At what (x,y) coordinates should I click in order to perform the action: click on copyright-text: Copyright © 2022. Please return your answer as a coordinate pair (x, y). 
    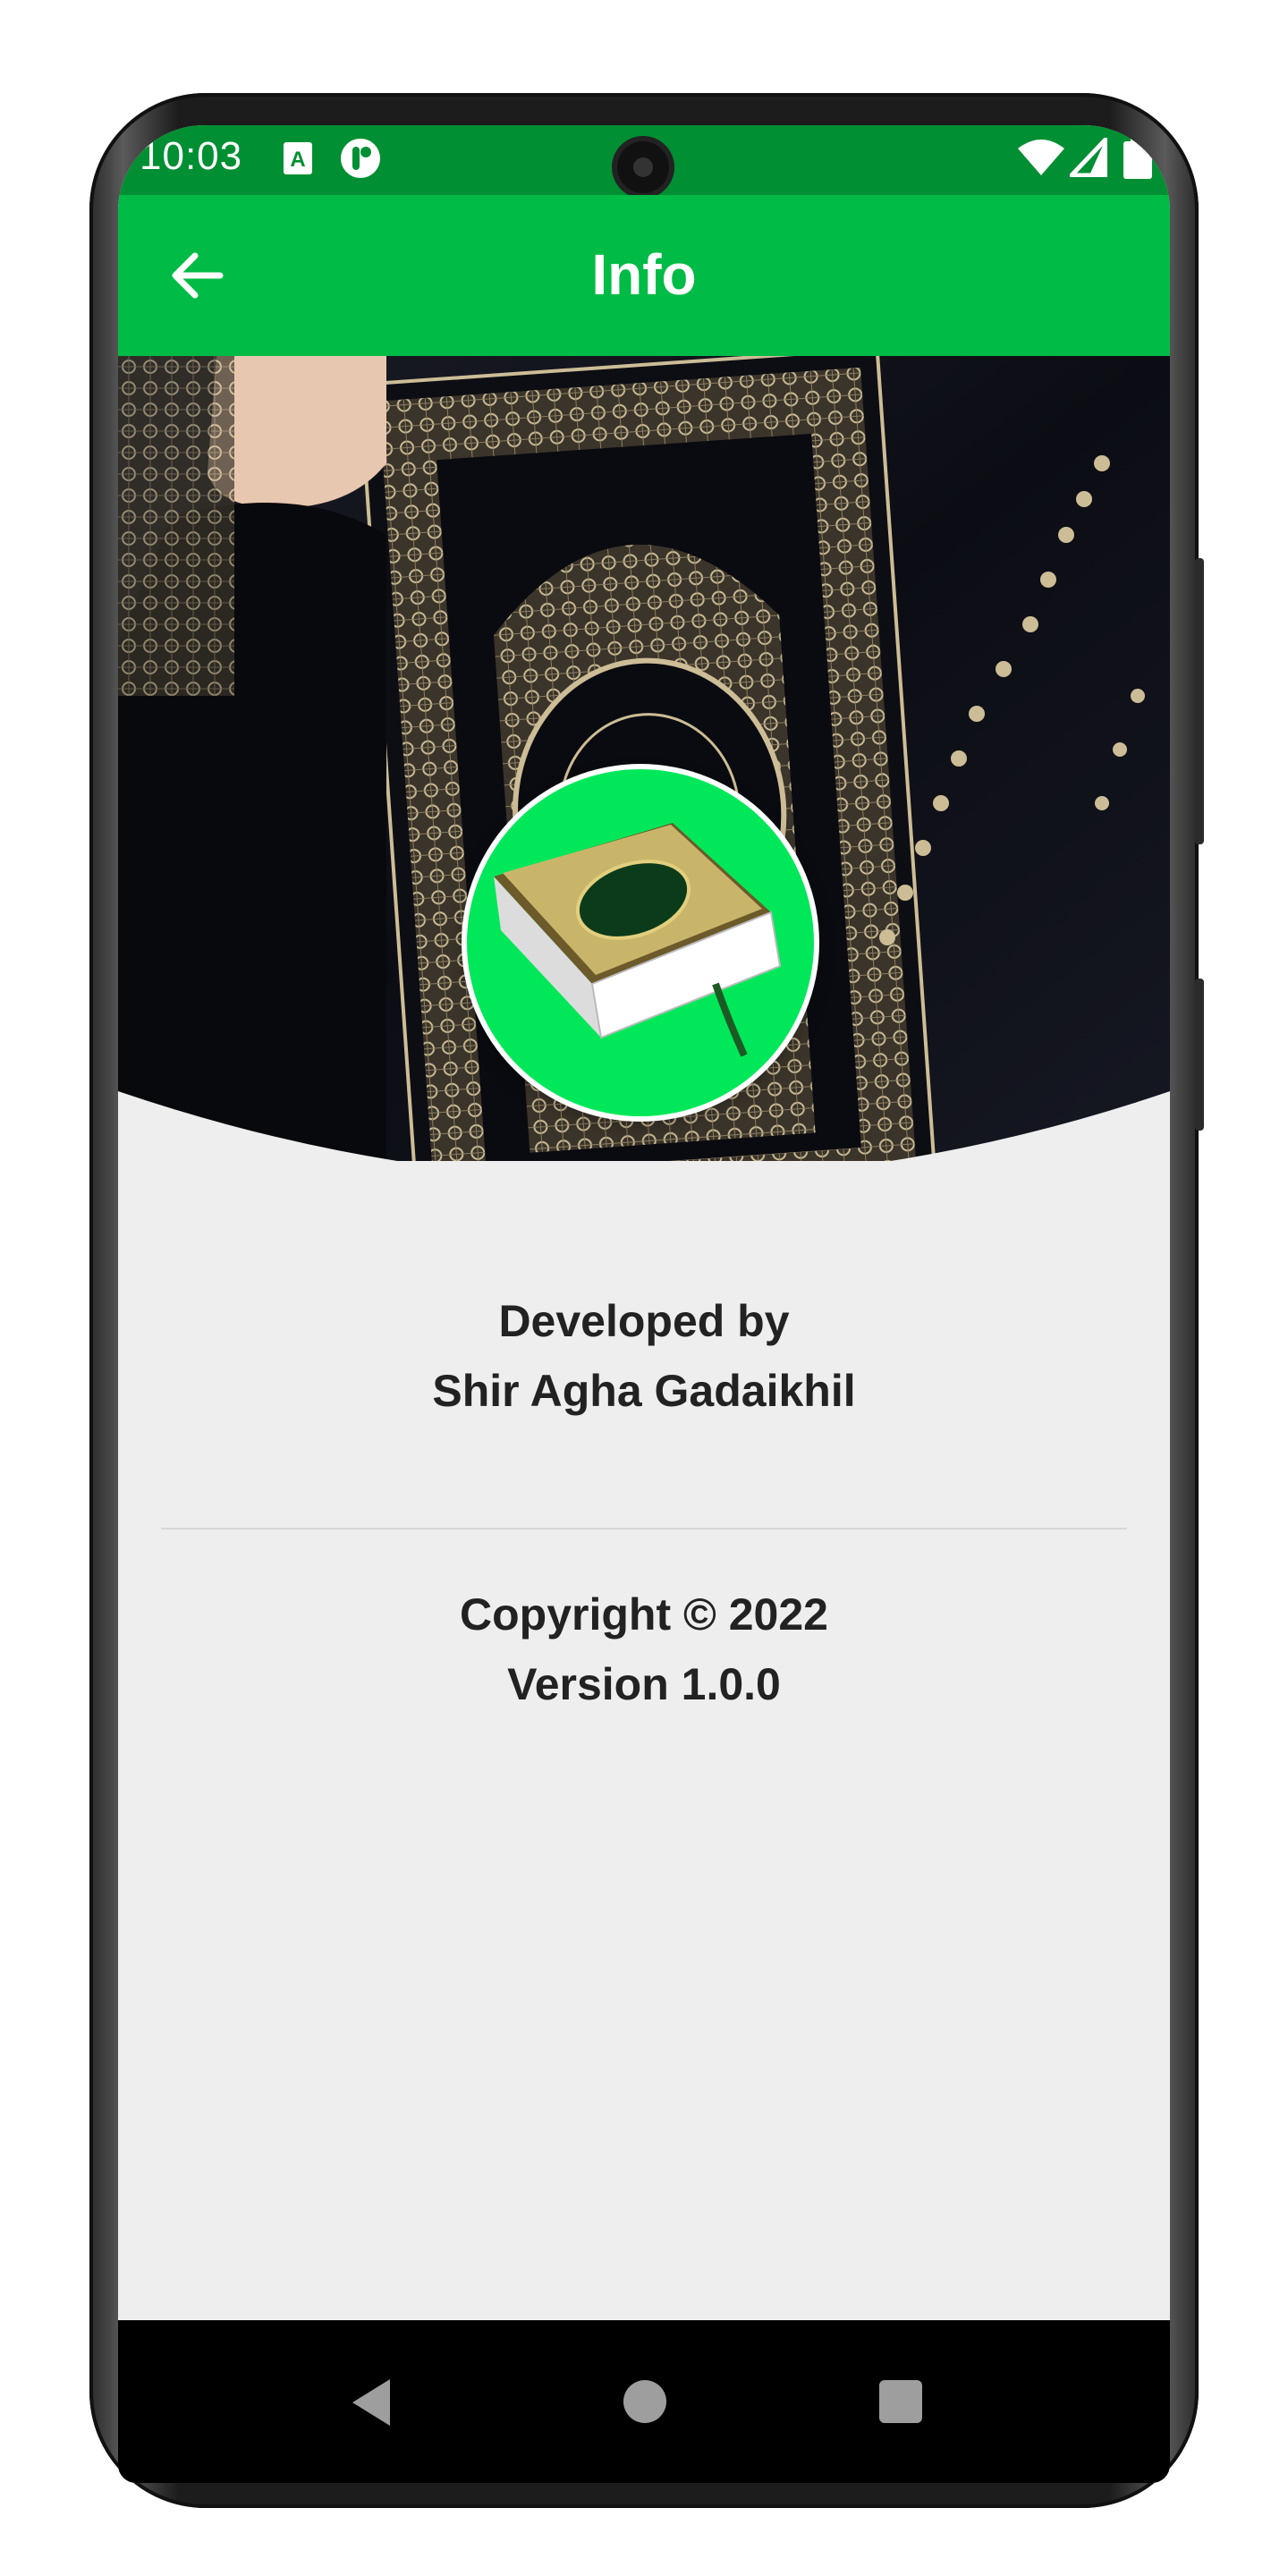
    Looking at the image, I should click on (644, 1614).